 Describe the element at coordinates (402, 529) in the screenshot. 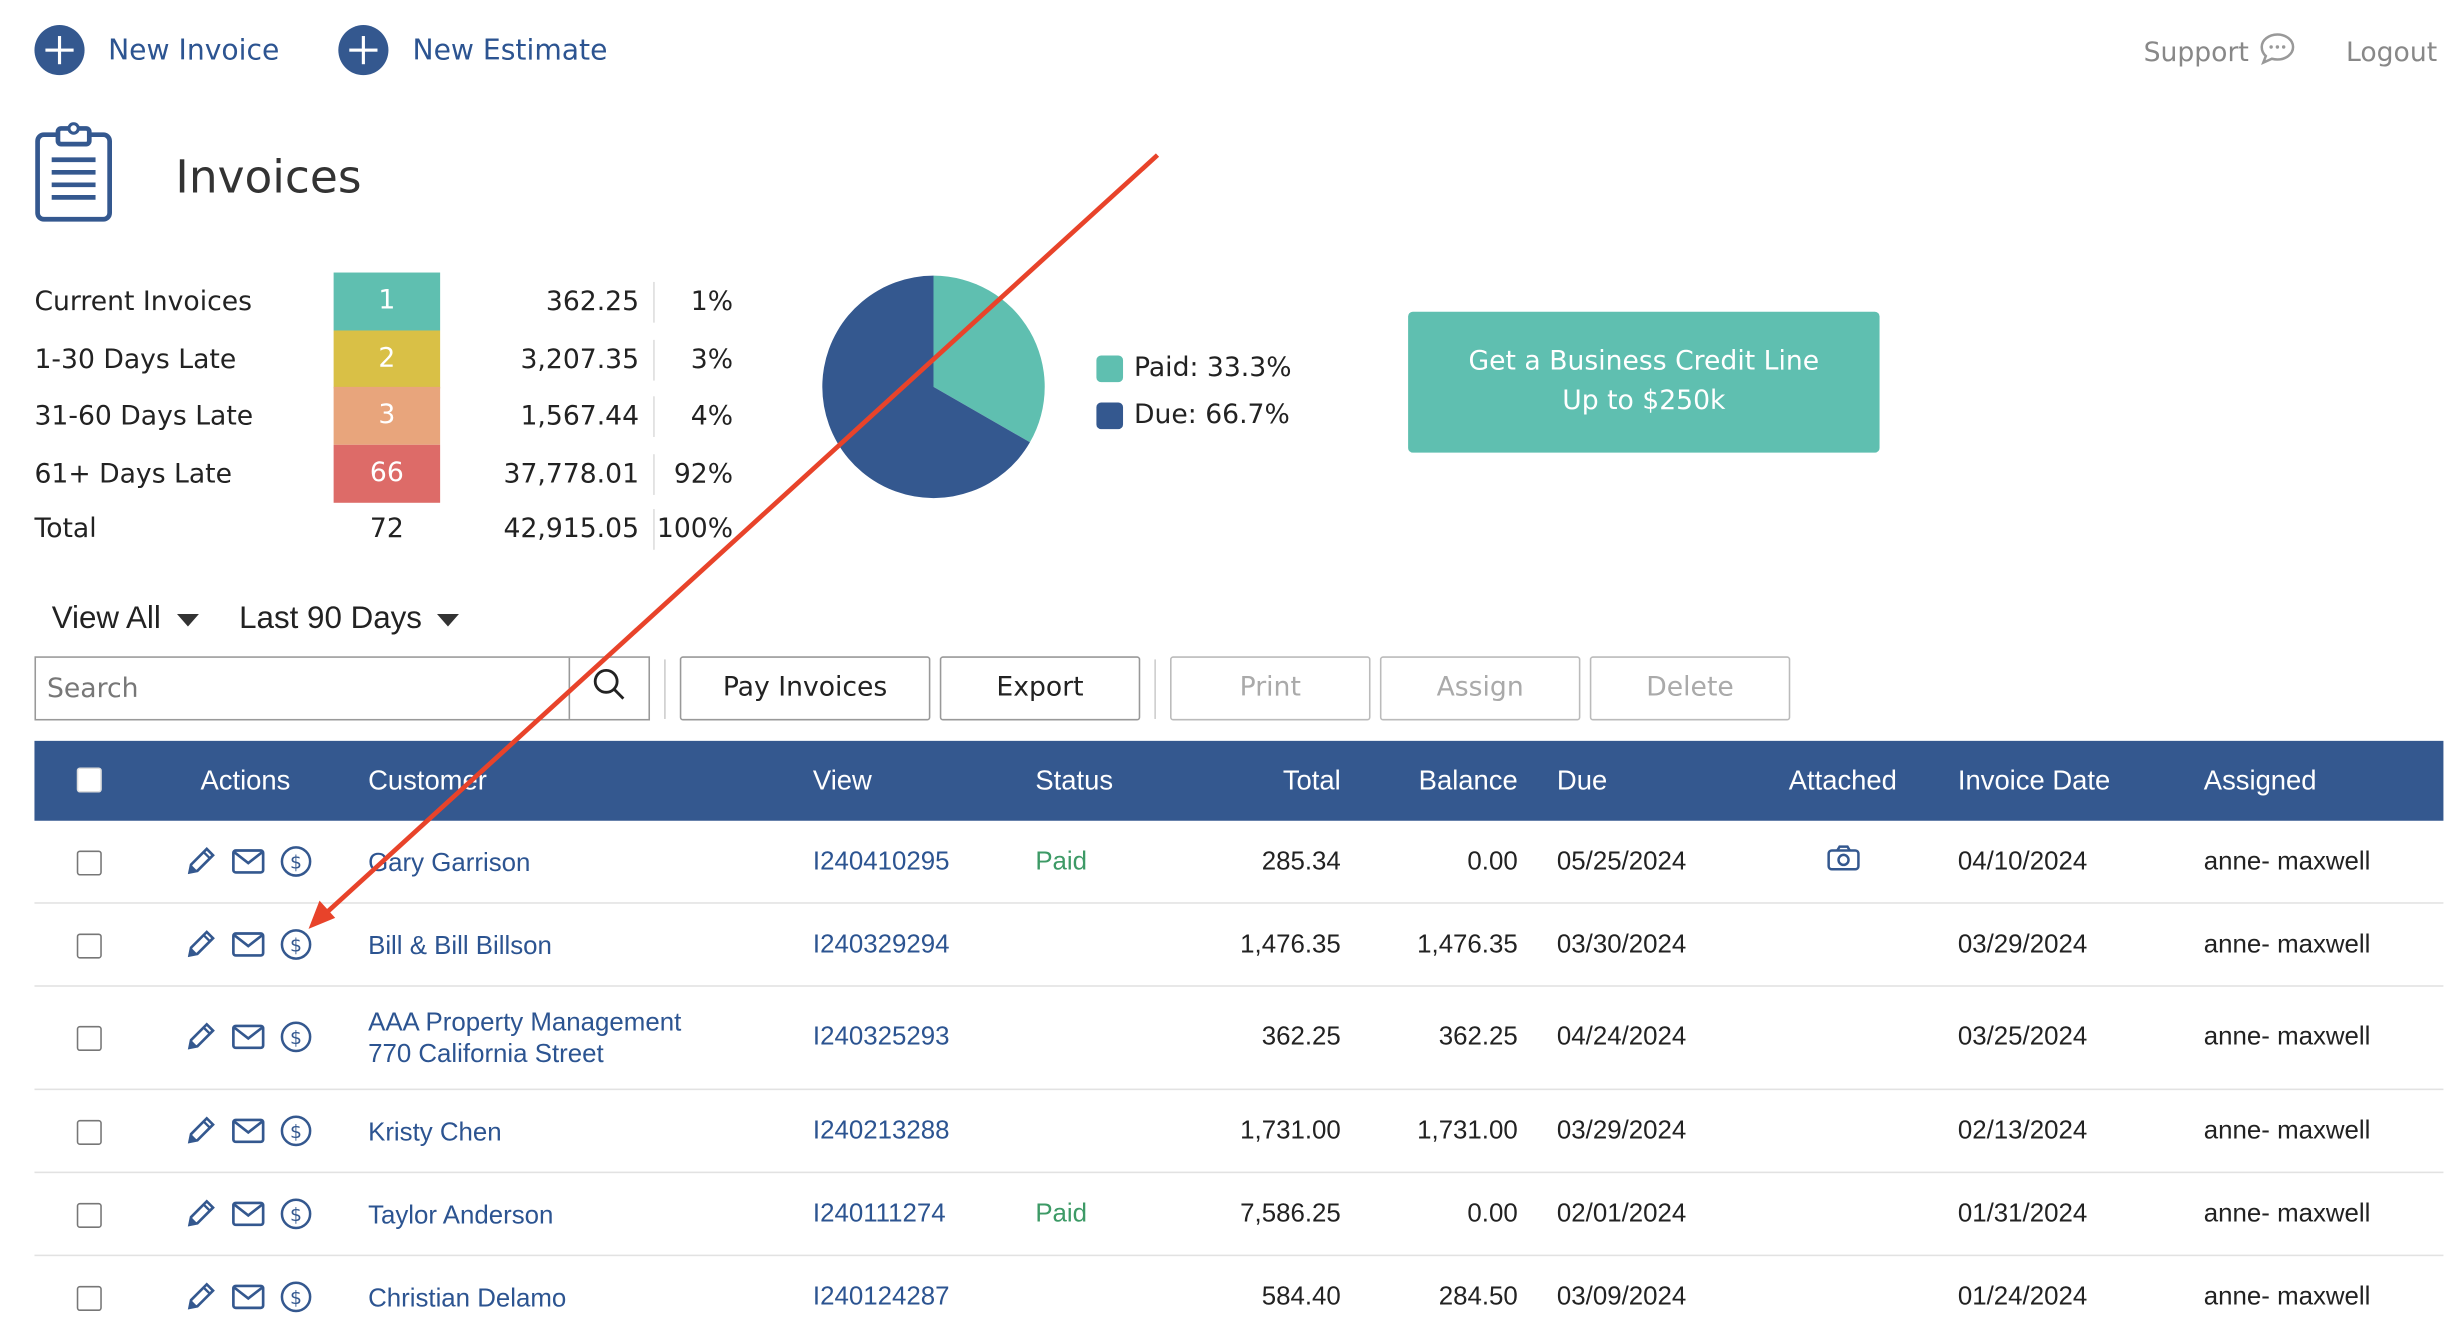

I see `summary-total-row: Total 72 42,915.05 100%` at that location.